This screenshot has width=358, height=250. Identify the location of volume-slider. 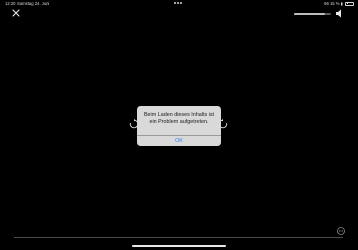
(312, 14).